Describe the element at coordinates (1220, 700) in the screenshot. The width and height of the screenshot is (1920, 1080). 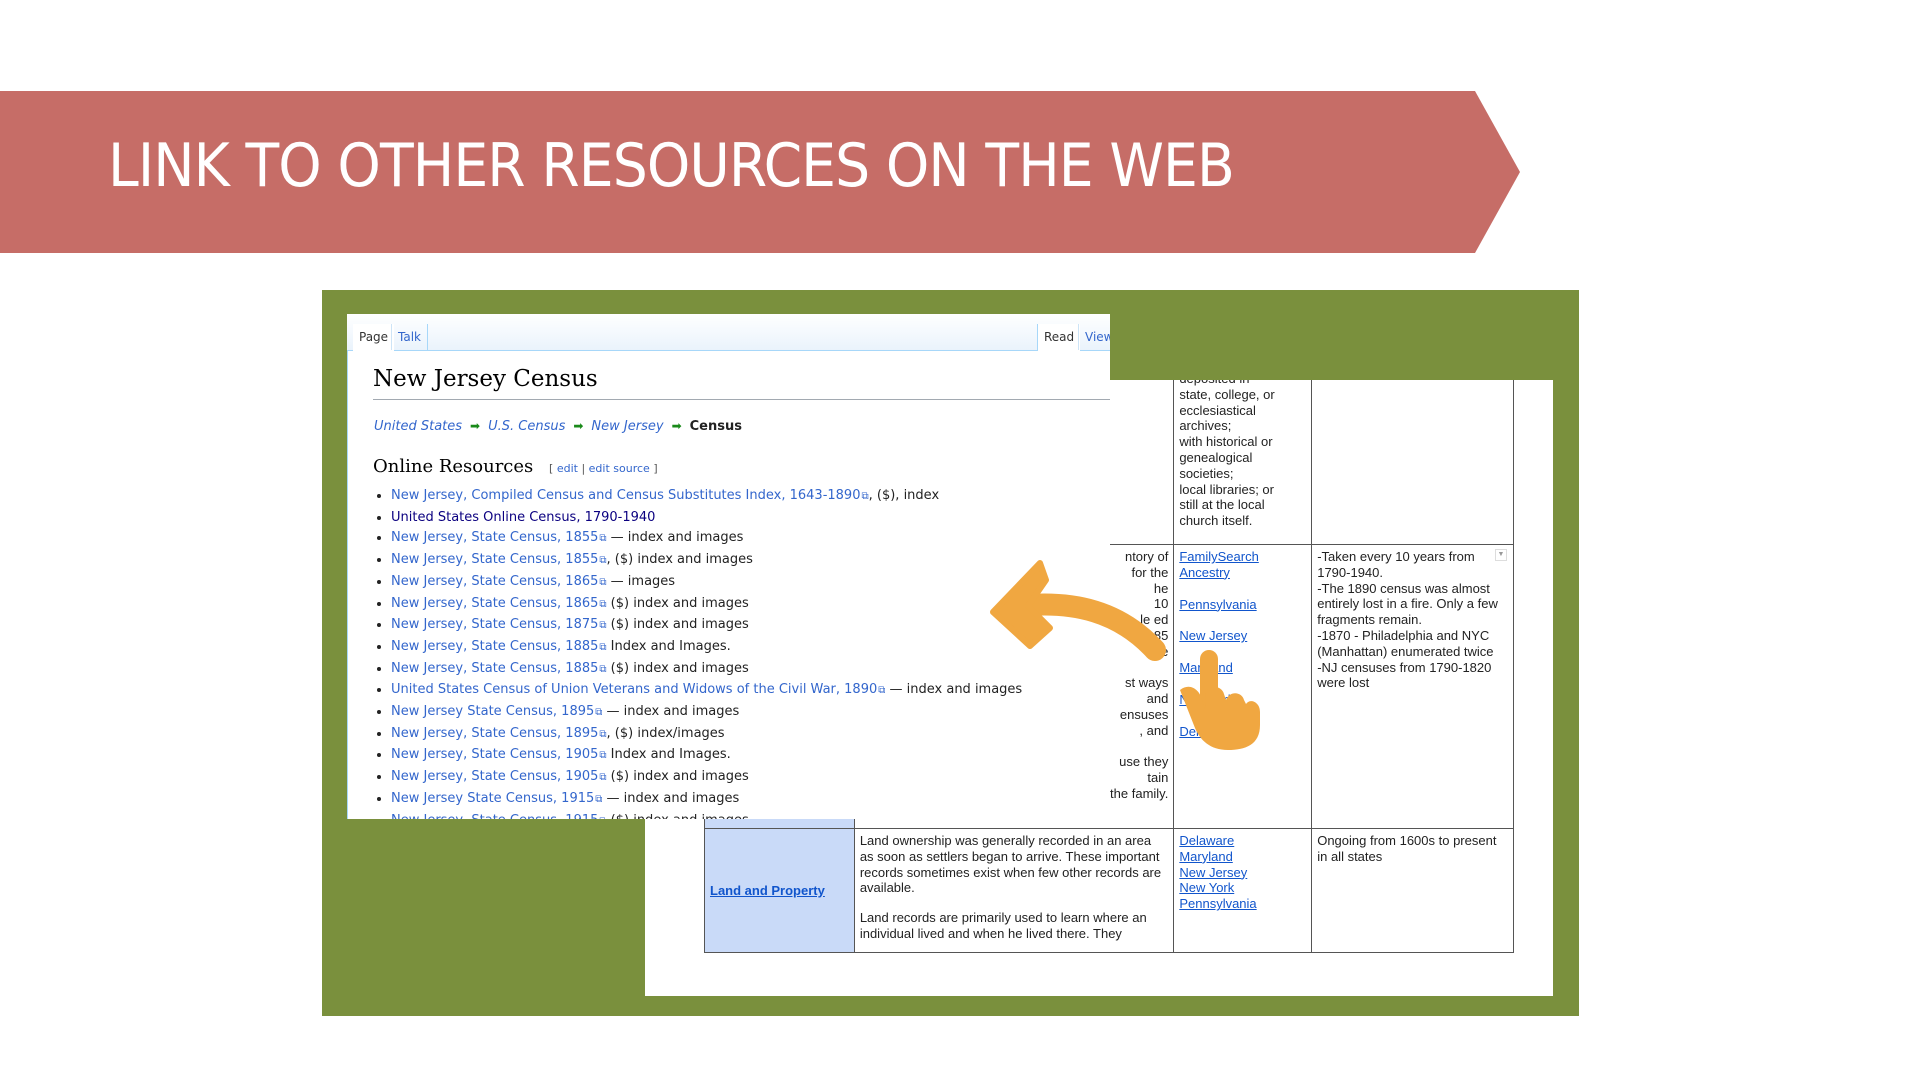
I see `pointing-hand-icon` at that location.